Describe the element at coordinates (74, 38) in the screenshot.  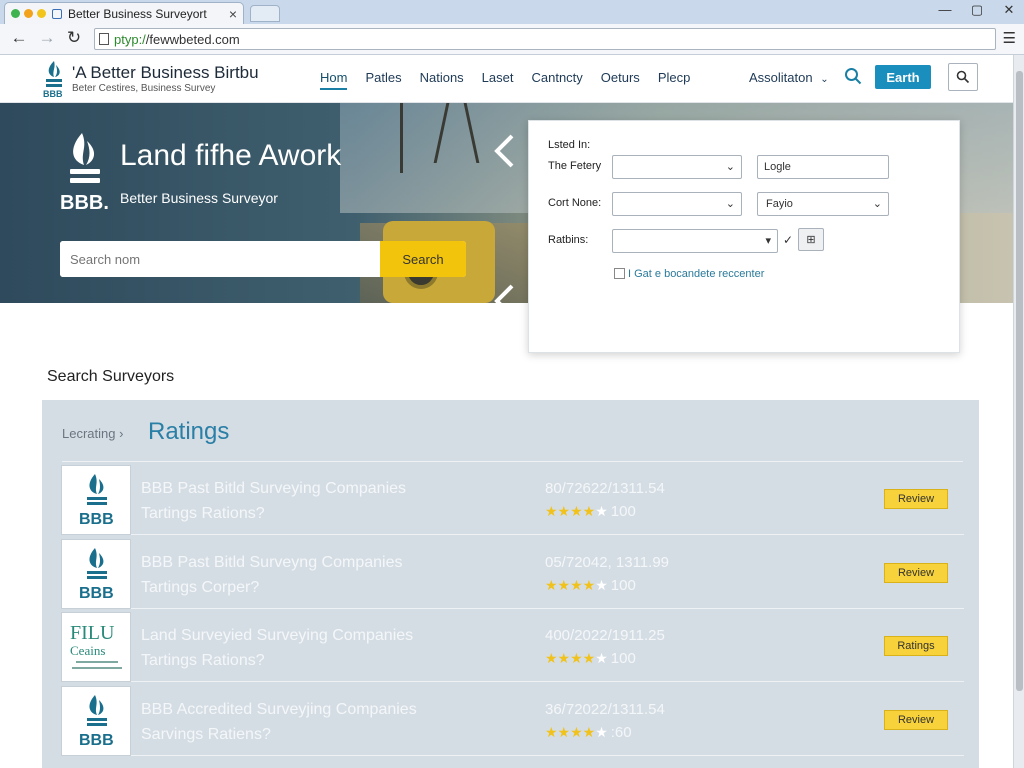
I see `reload-icon: ↻` at that location.